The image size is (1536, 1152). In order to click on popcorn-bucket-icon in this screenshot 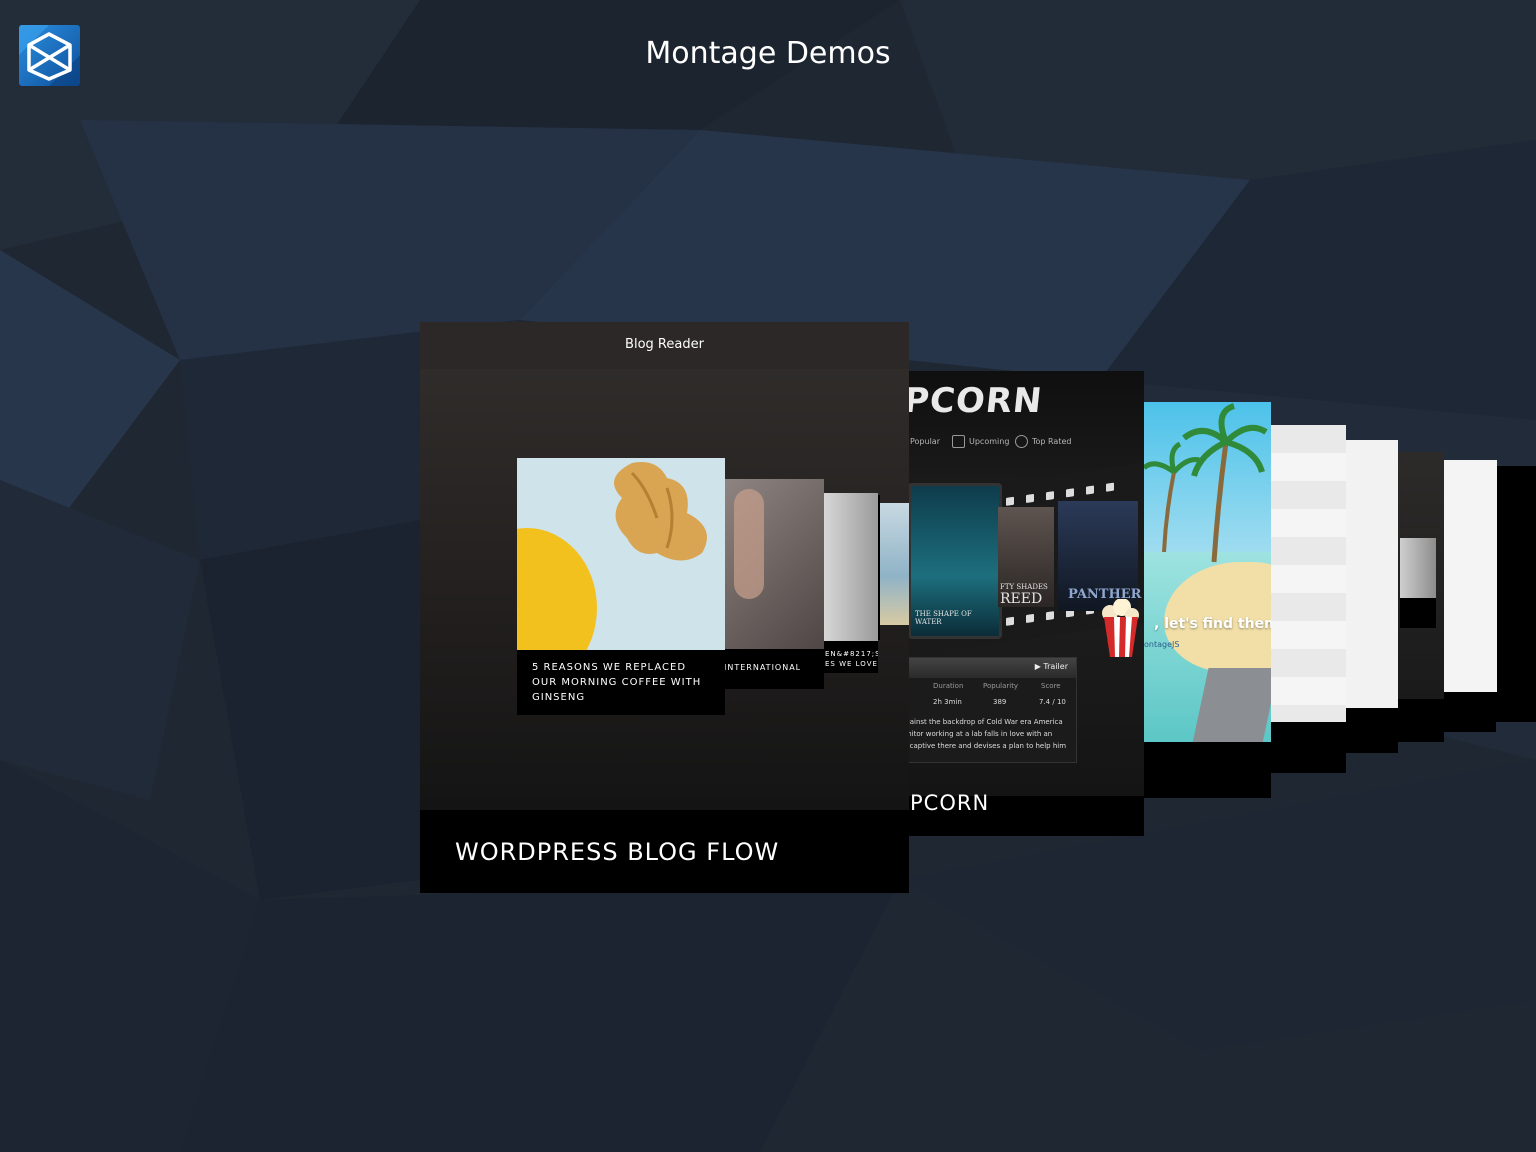, I will do `click(1120, 628)`.